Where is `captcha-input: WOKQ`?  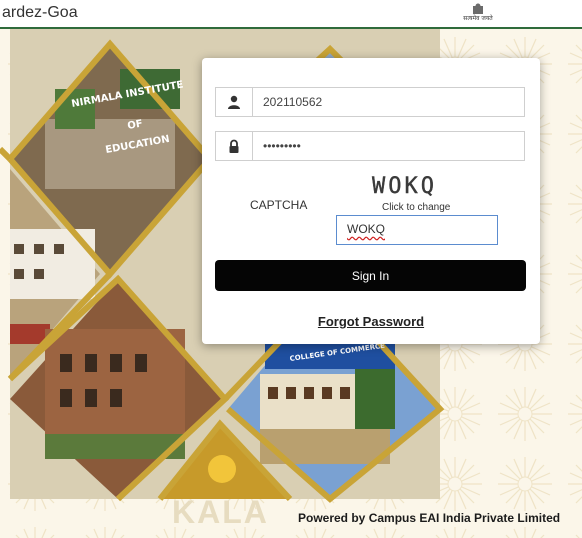 captcha-input: WOKQ is located at coordinates (417, 230).